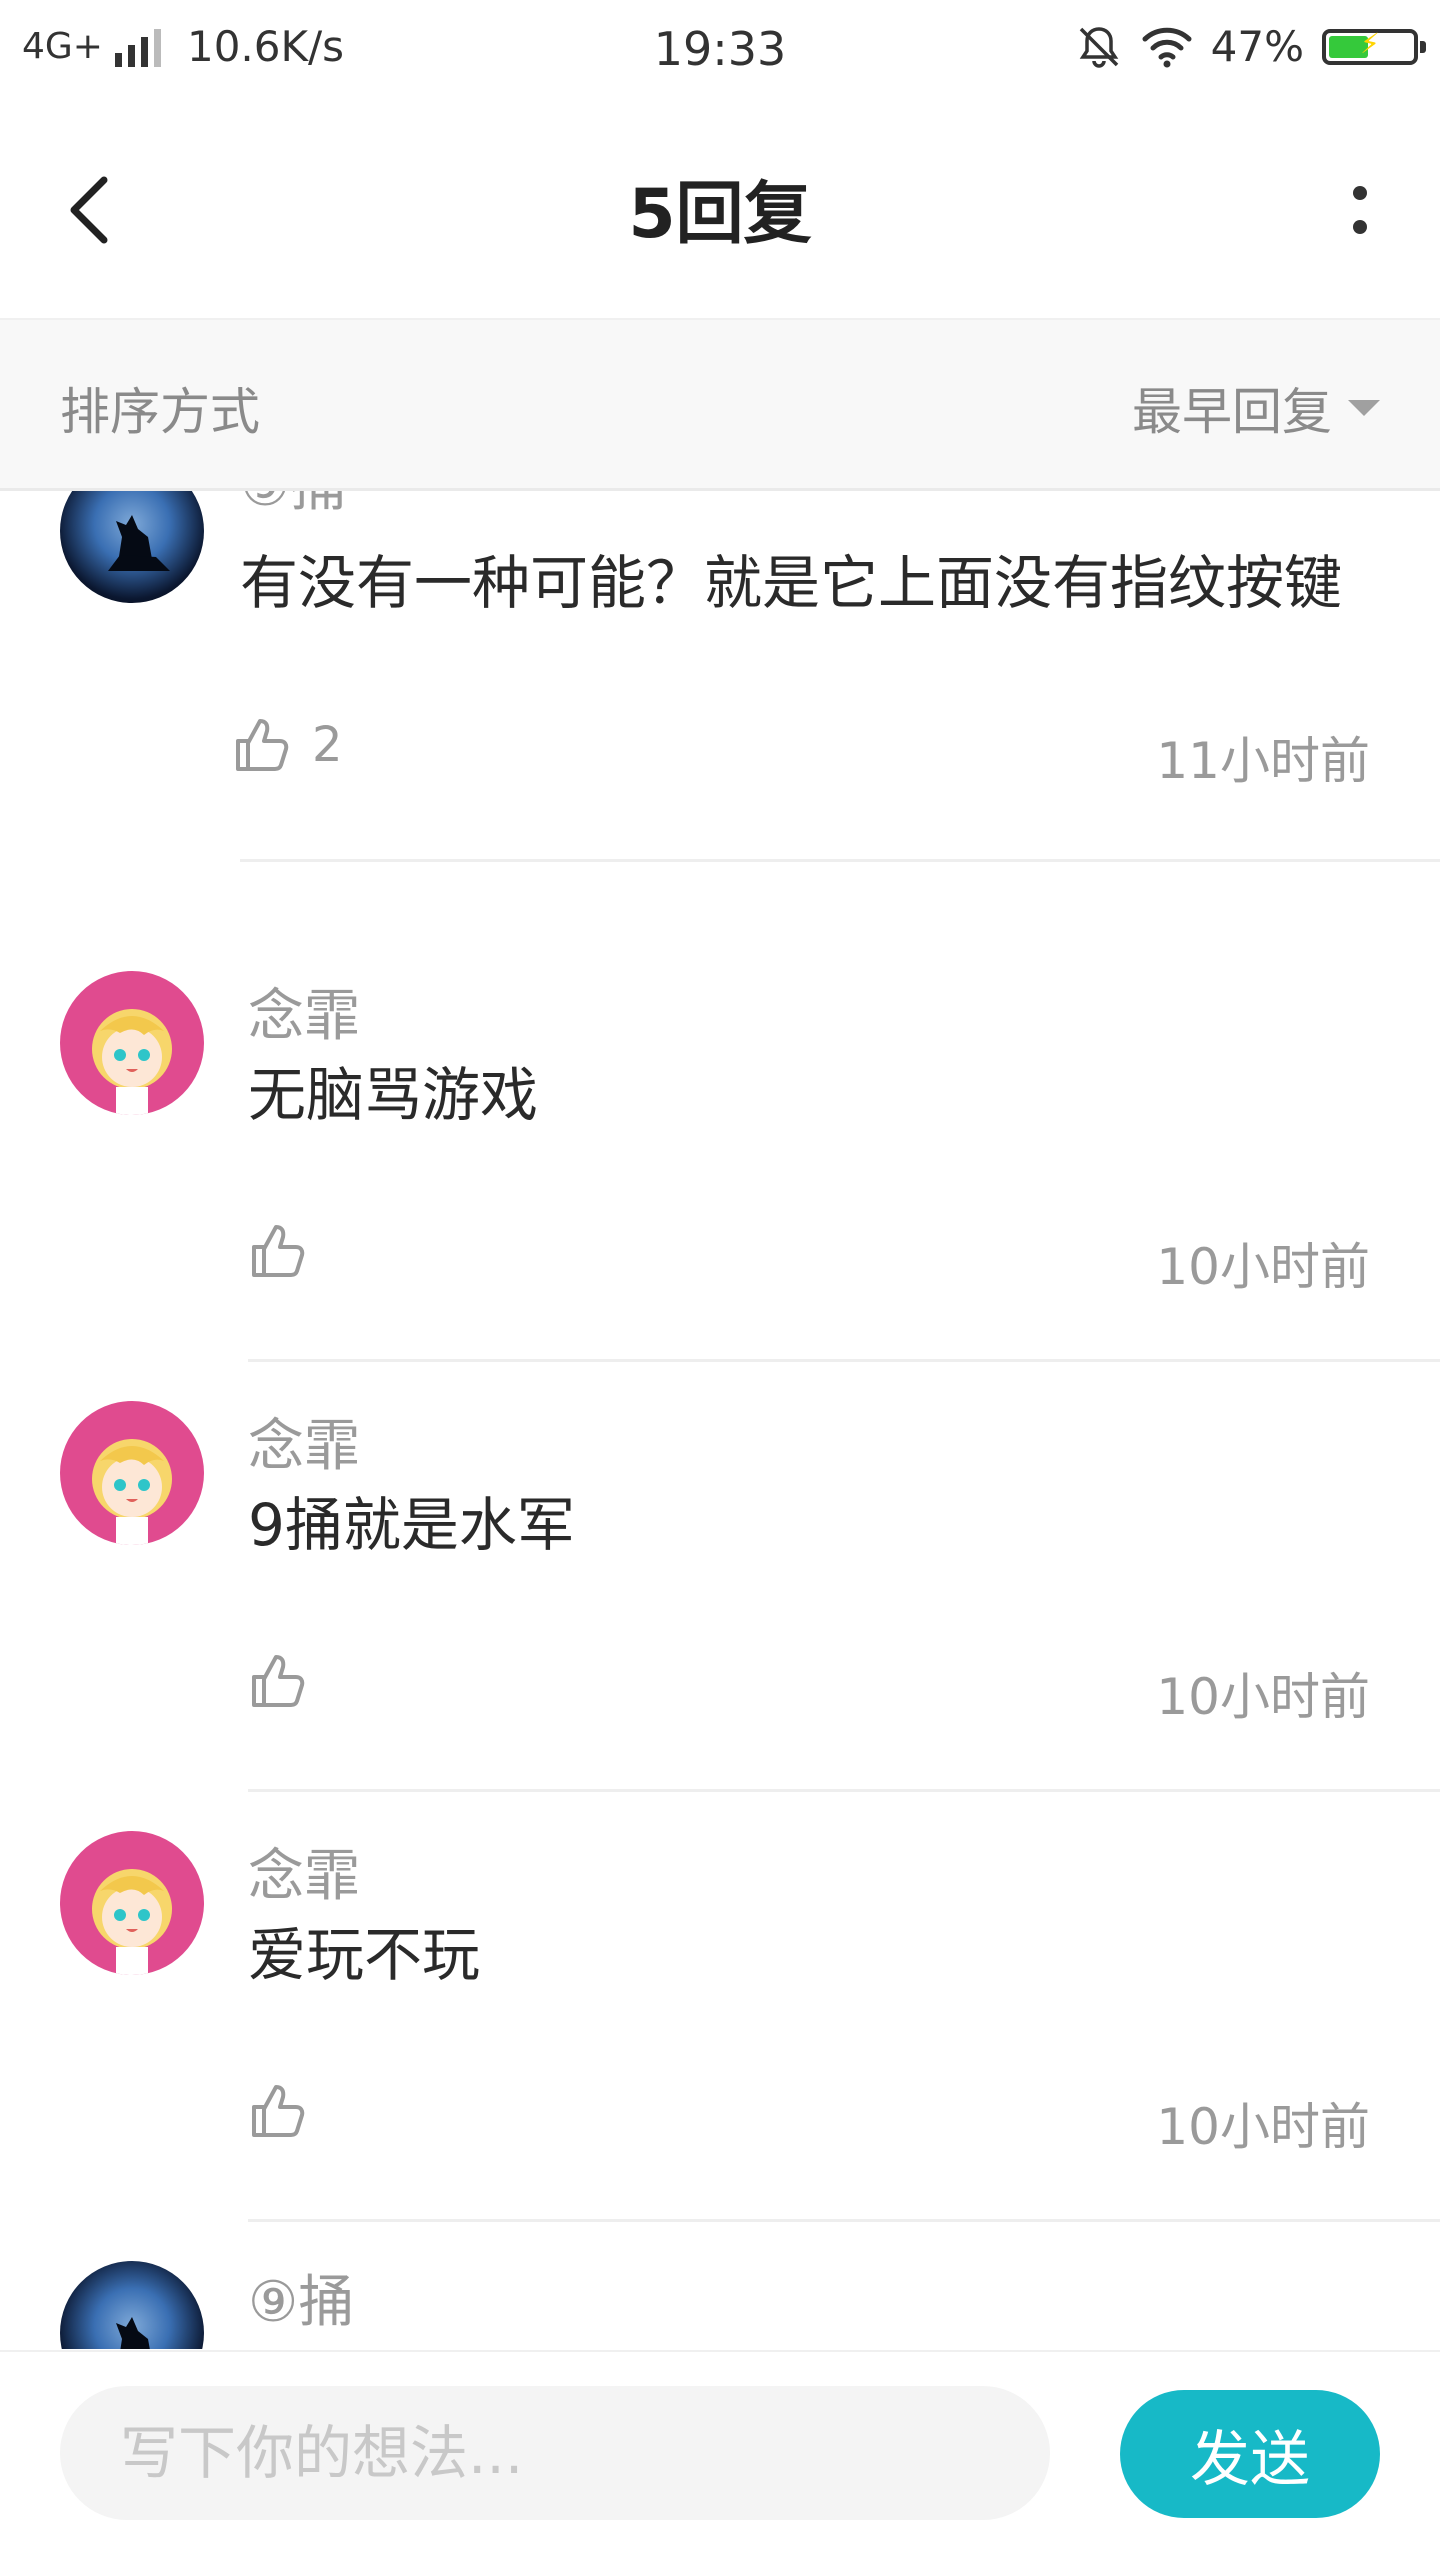  Describe the element at coordinates (1370, 43) in the screenshot. I see `charging-icon: ⚡` at that location.